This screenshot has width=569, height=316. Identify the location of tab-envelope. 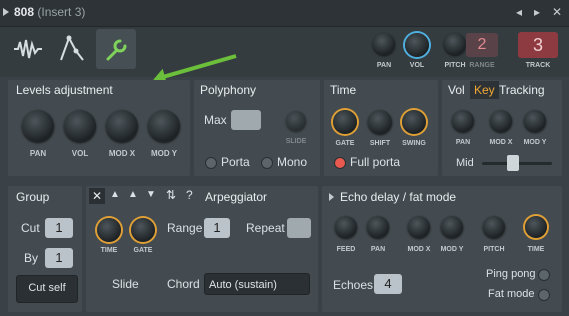
(72, 49).